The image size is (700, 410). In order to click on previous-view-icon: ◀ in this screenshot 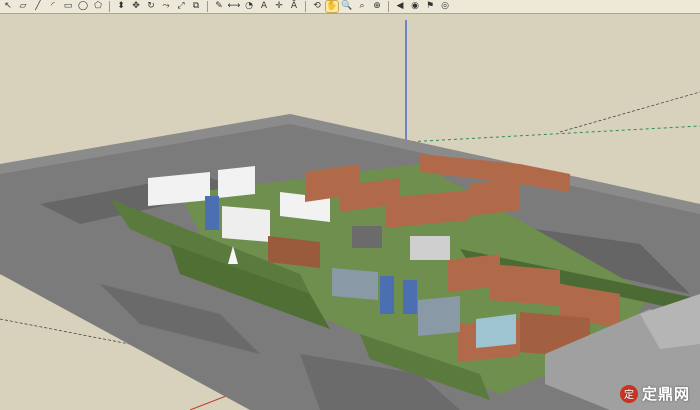, I will do `click(400, 6)`.